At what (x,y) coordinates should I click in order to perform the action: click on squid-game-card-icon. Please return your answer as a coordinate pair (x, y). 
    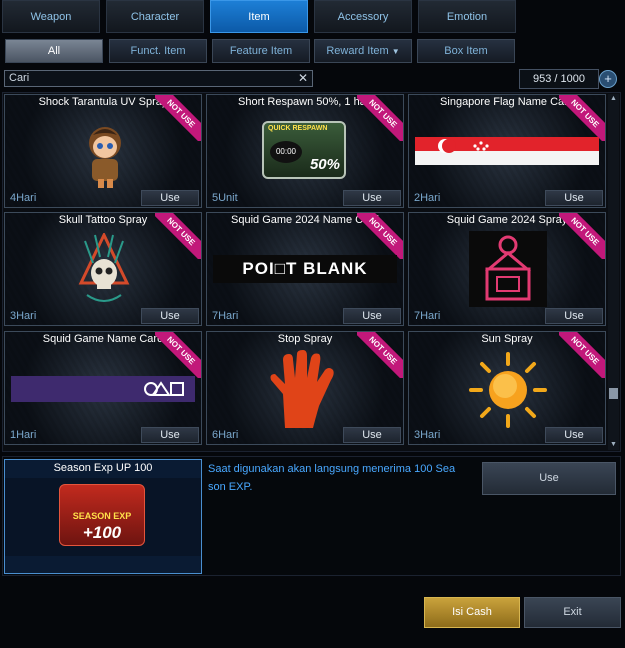
    Looking at the image, I should click on (103, 389).